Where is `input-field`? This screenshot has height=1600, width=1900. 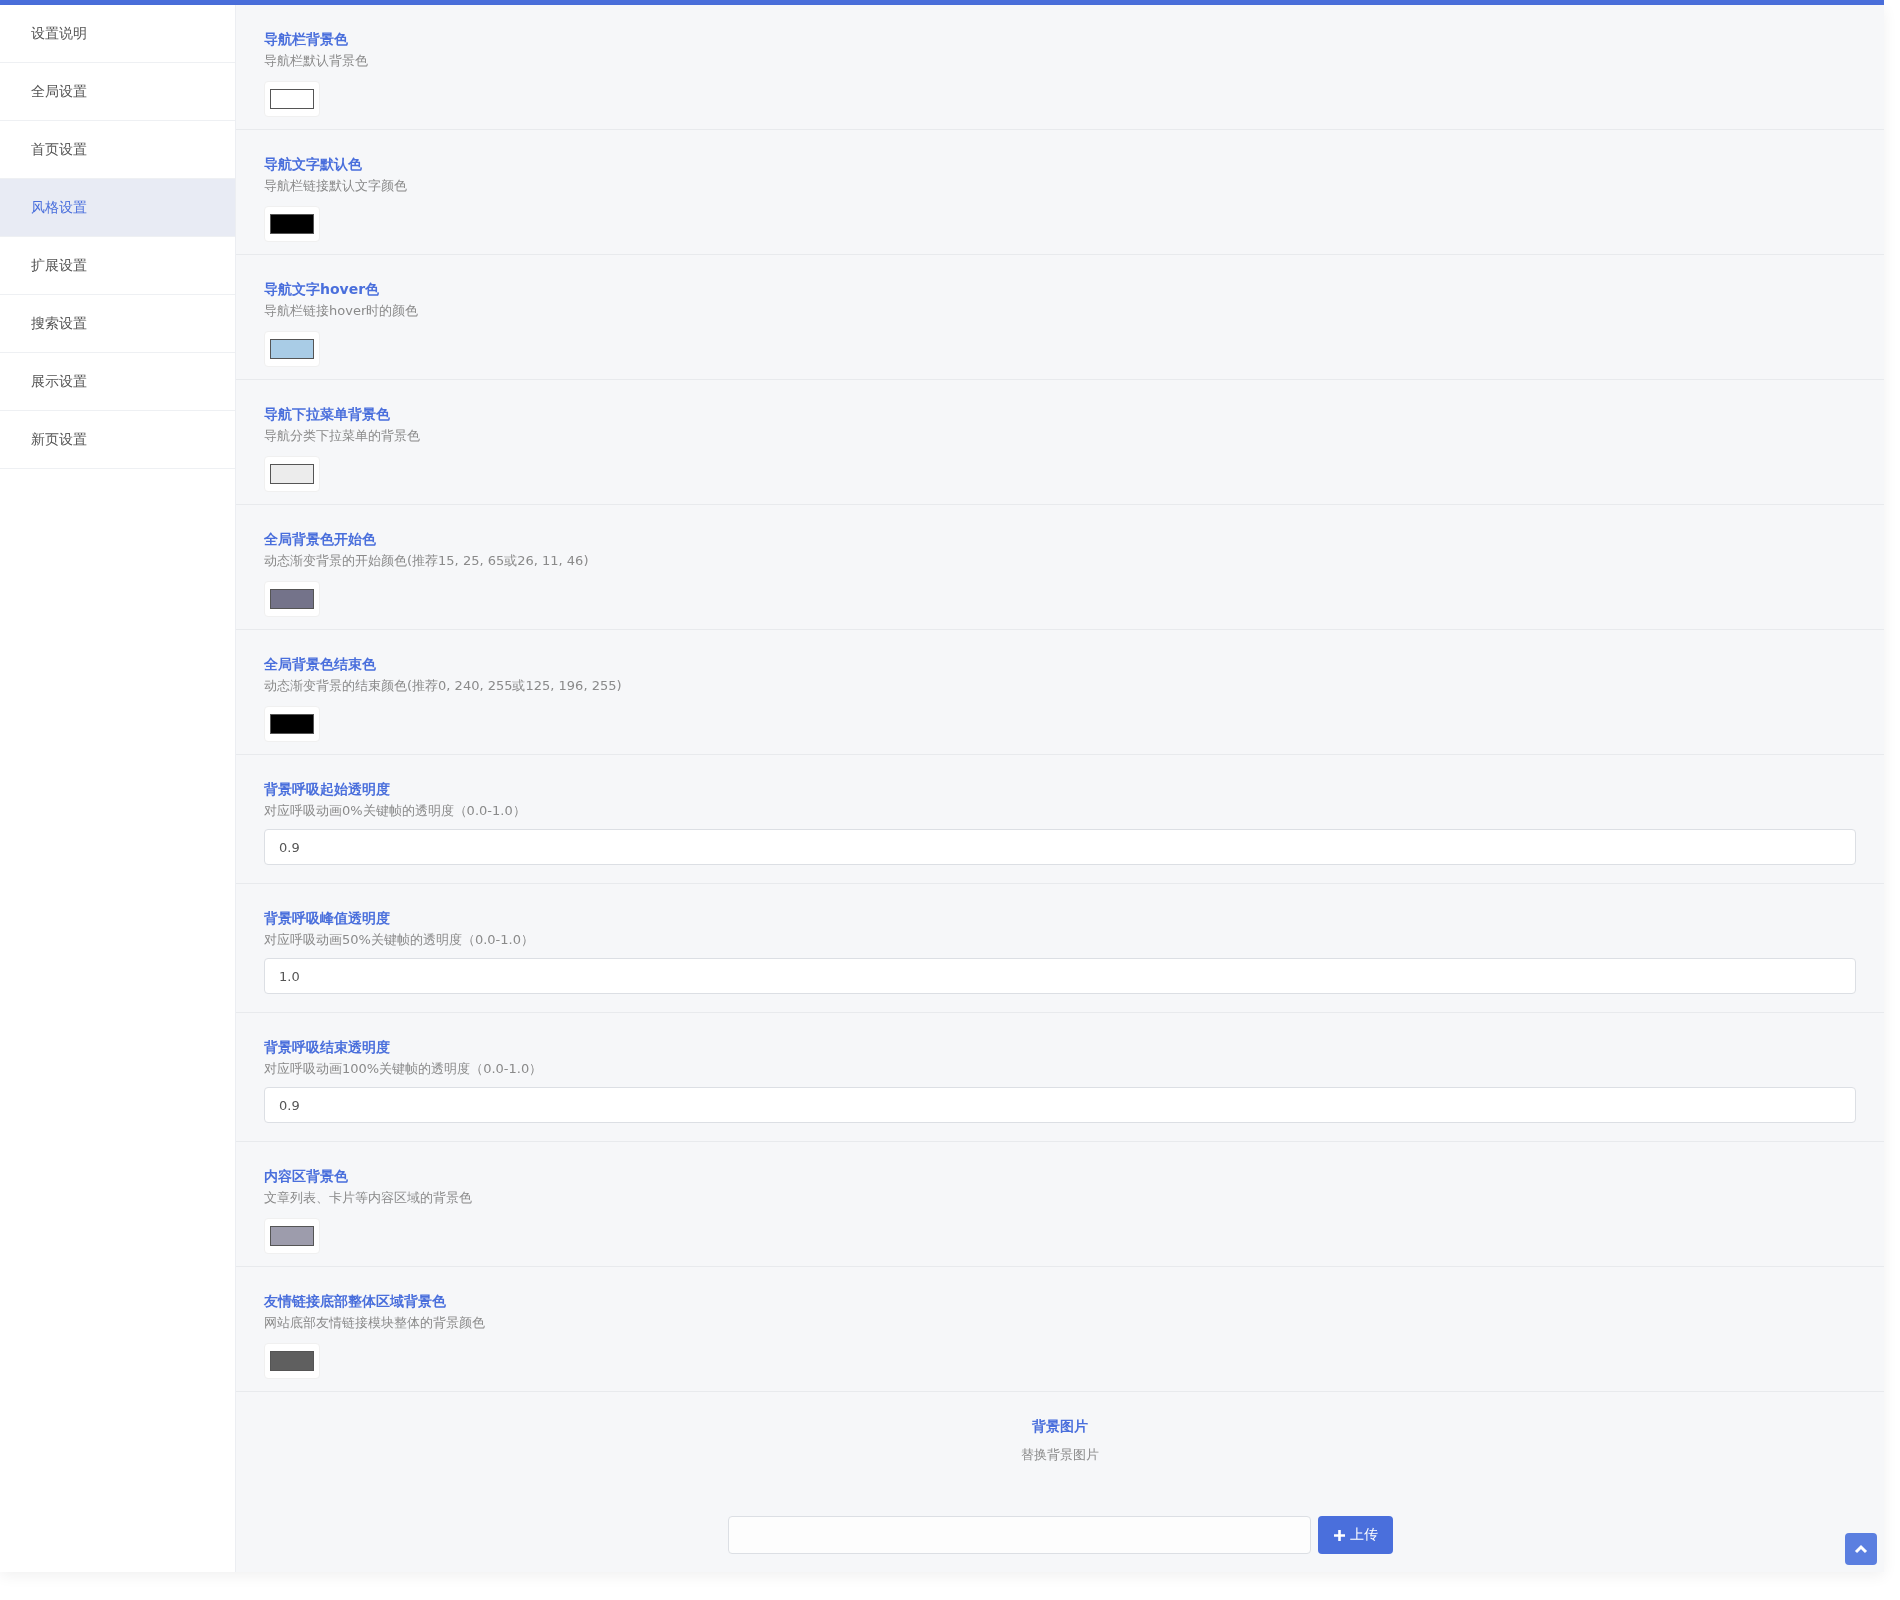
input-field is located at coordinates (1019, 1535).